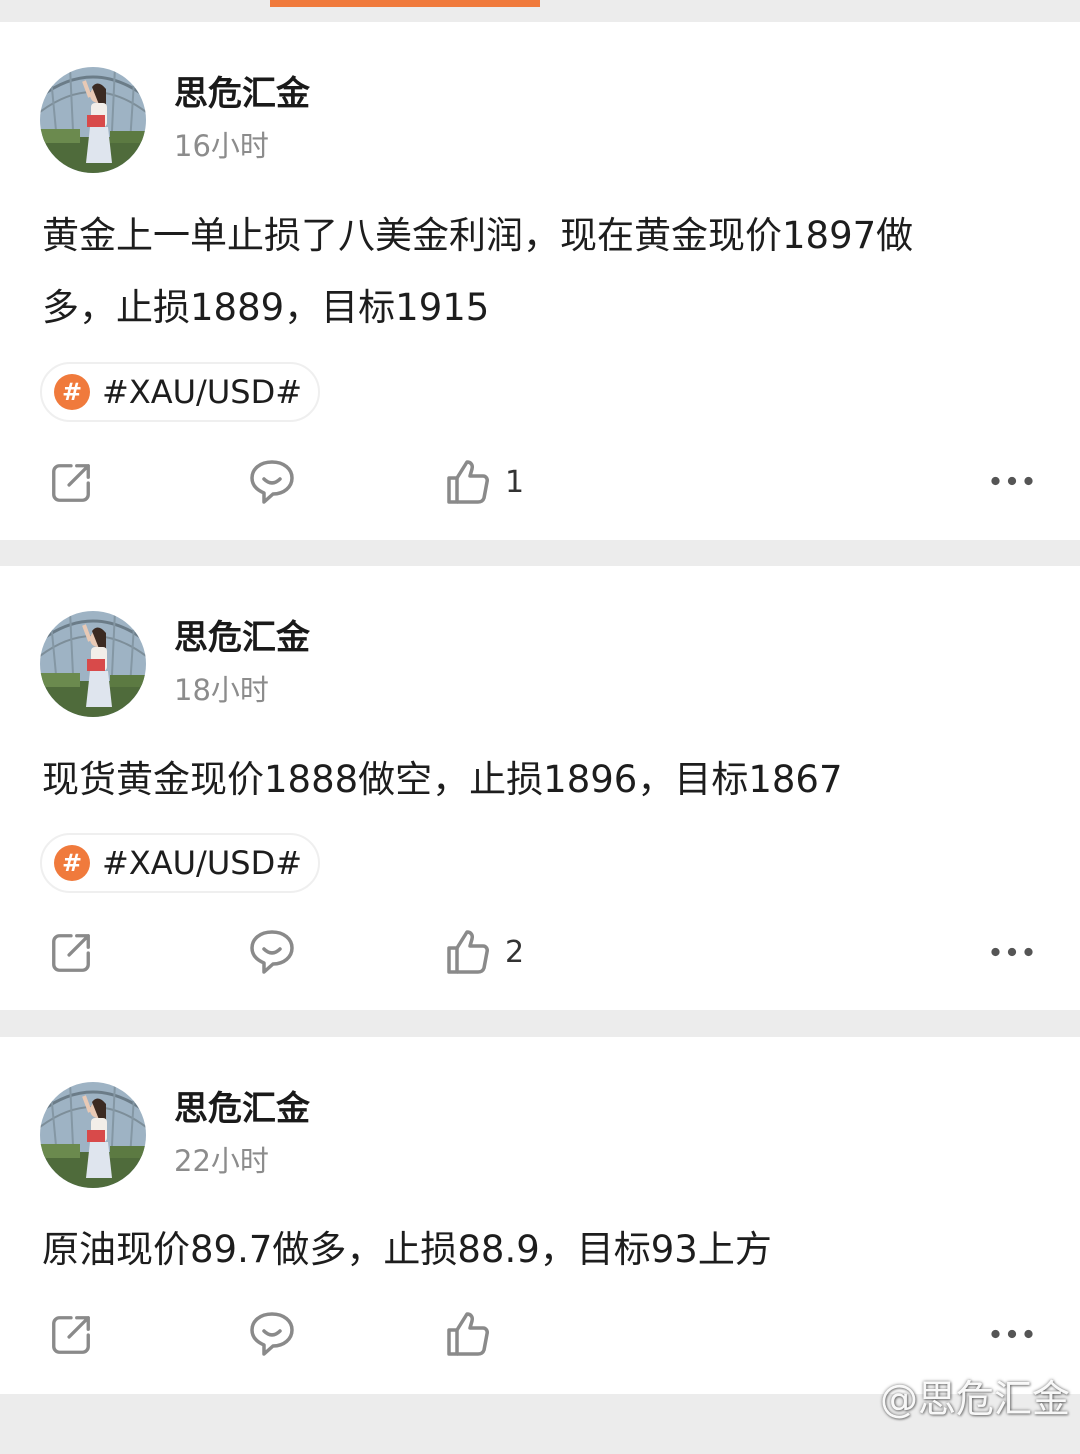  I want to click on like-button, so click(474, 1334).